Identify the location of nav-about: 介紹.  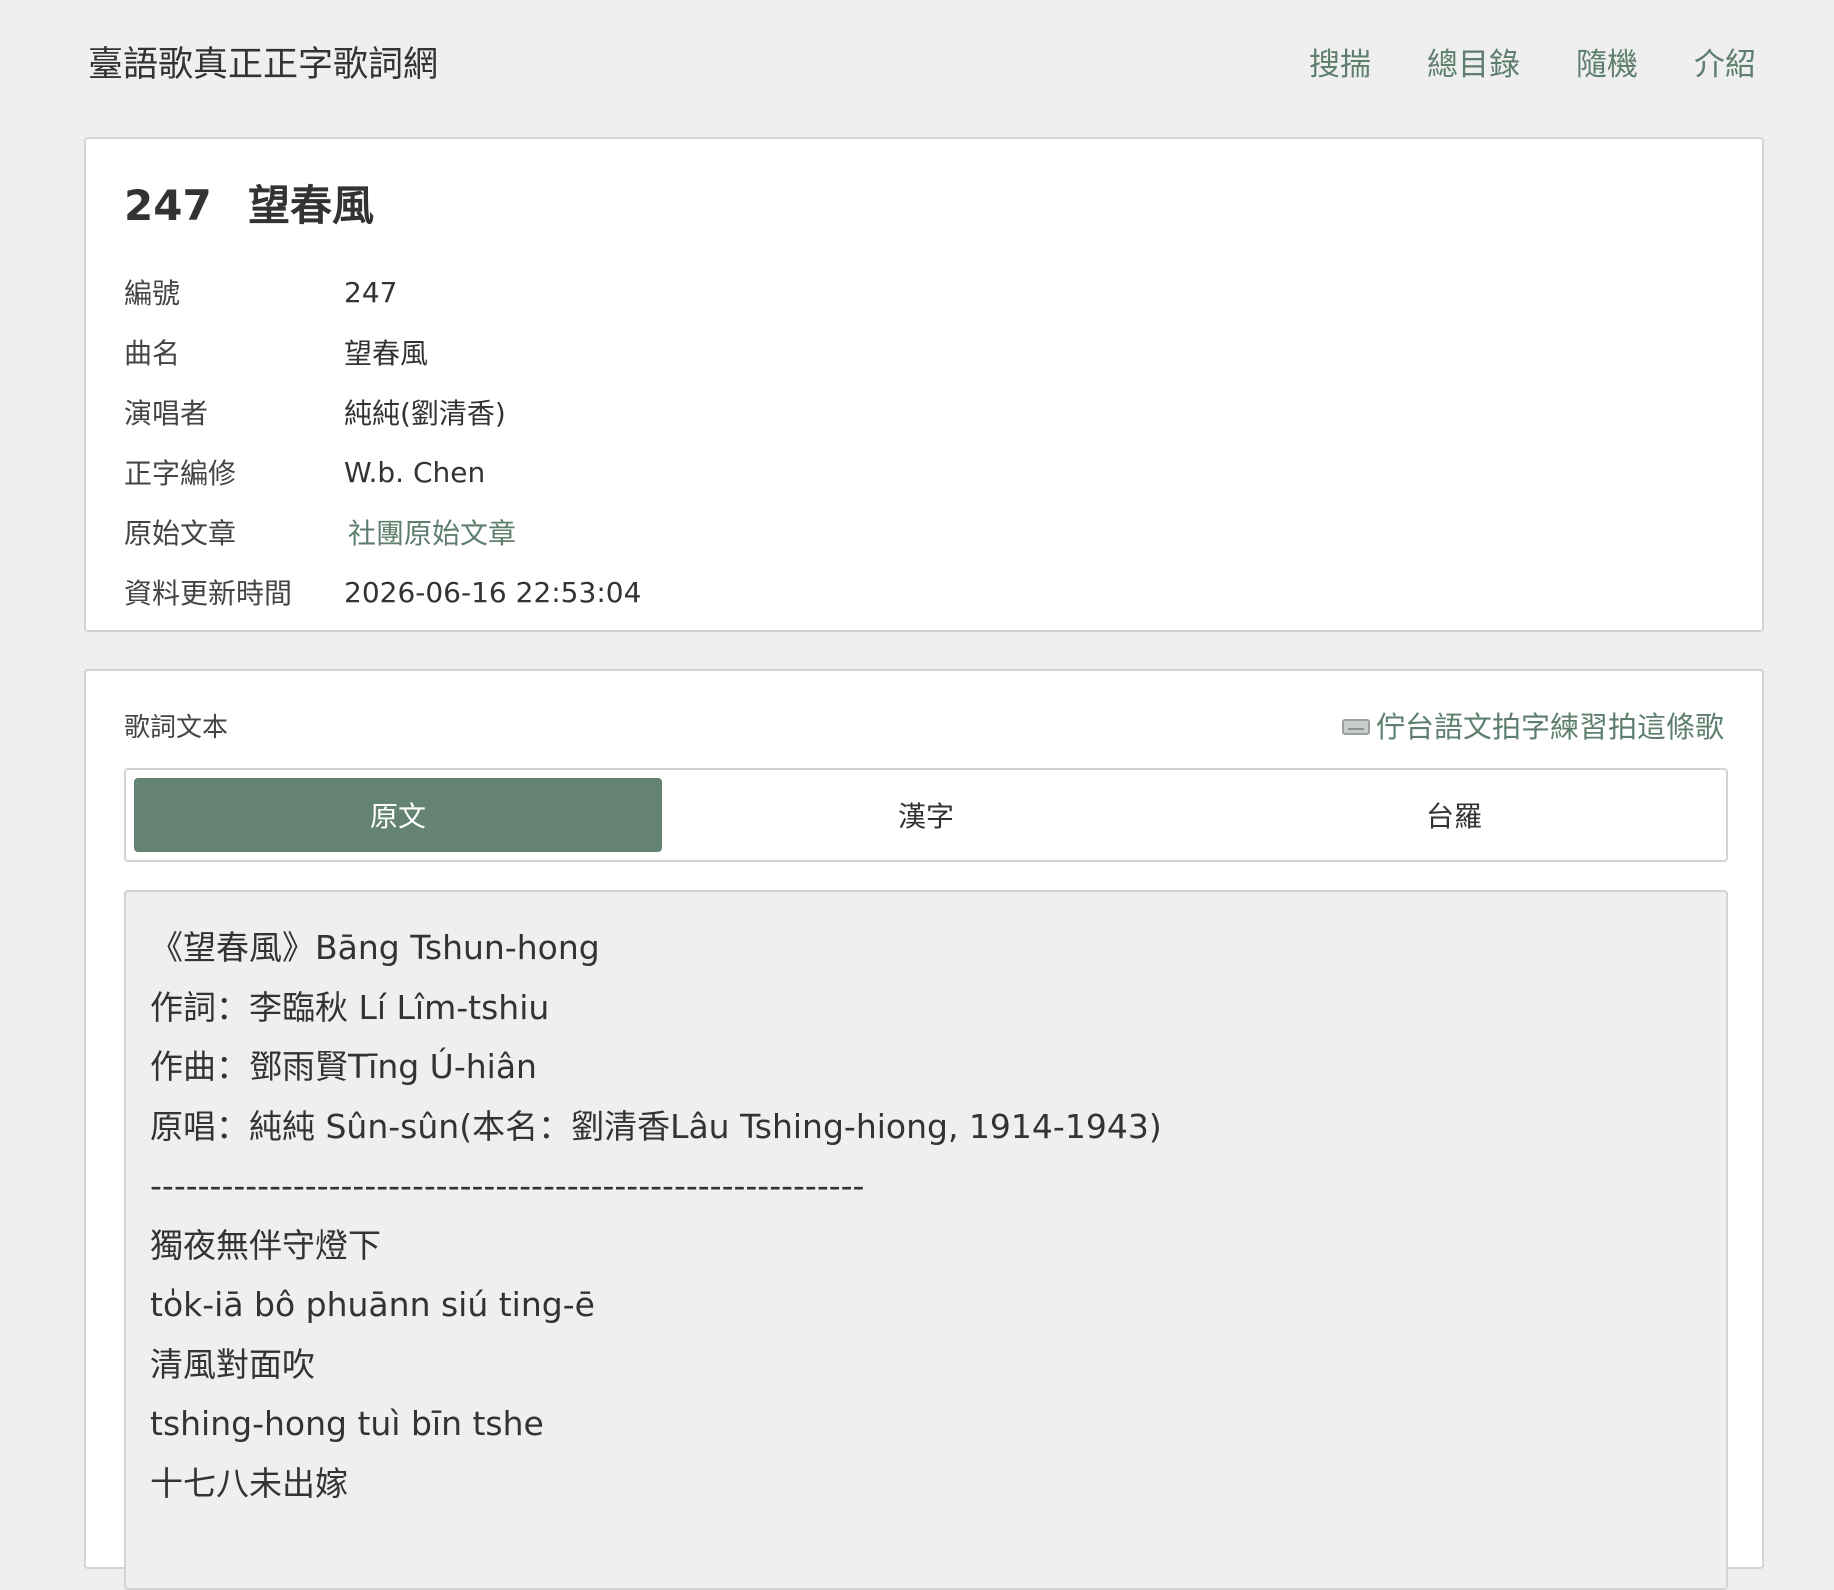
(1725, 65).